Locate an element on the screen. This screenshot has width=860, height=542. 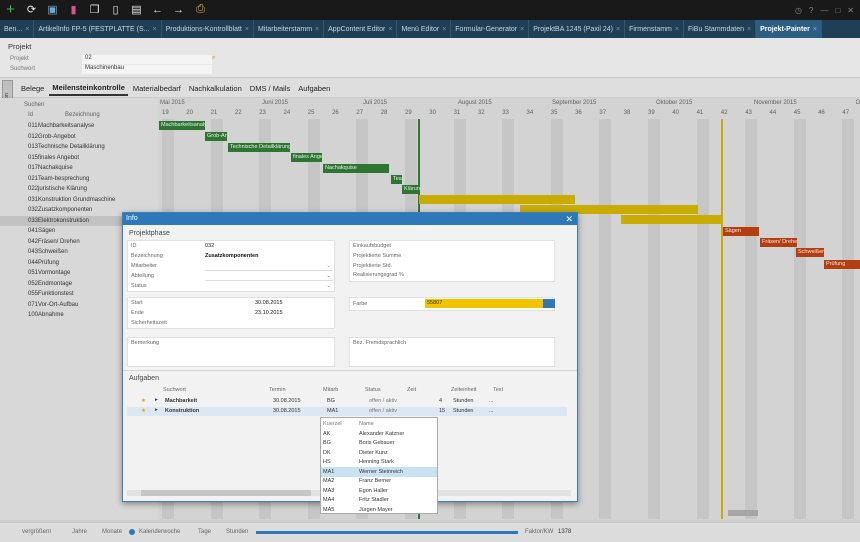
tab-item: FiBu Stammdaten × is located at coordinates (720, 29).